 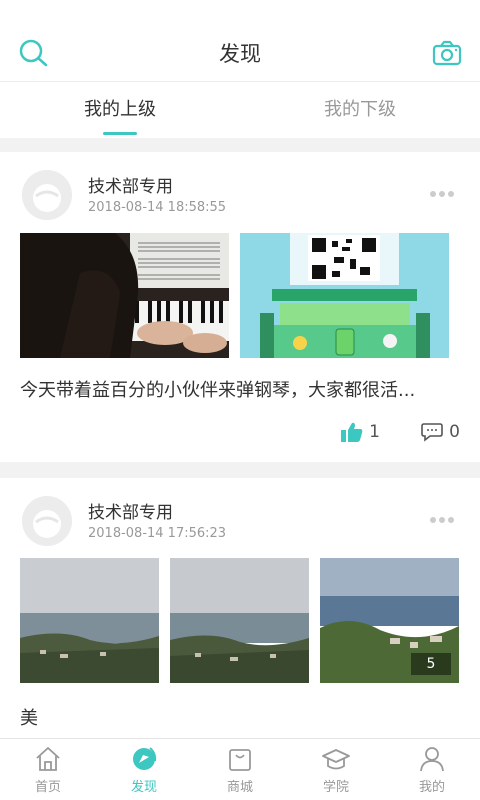 I want to click on post-caption: 美, so click(x=240, y=717).